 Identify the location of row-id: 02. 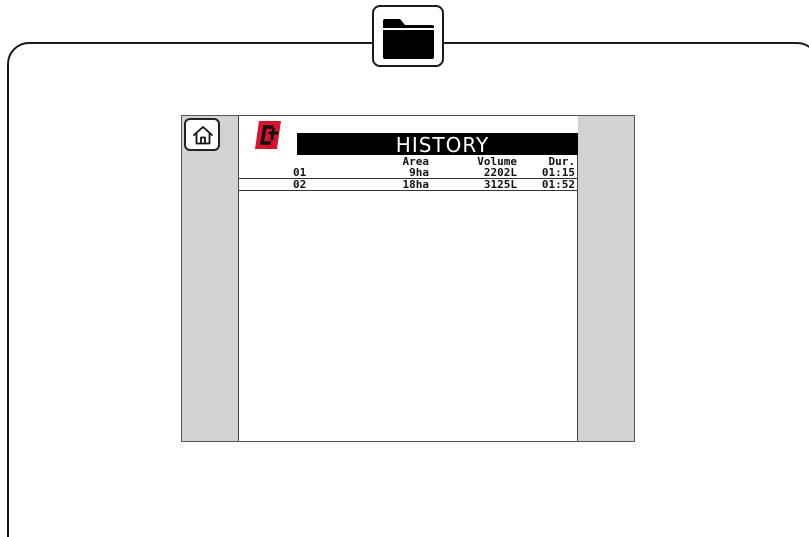
(300, 184).